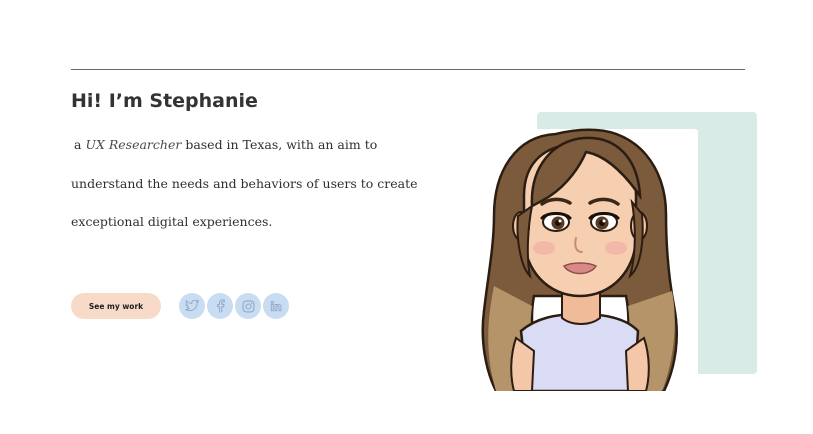  I want to click on social-links, so click(234, 306).